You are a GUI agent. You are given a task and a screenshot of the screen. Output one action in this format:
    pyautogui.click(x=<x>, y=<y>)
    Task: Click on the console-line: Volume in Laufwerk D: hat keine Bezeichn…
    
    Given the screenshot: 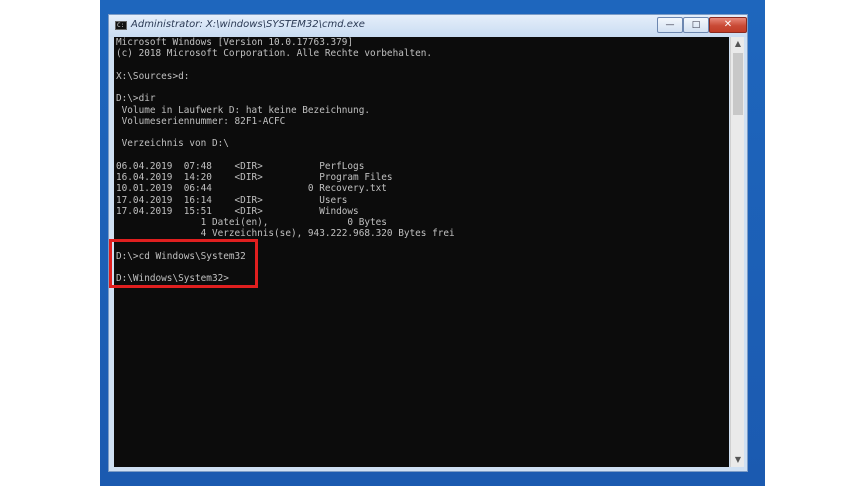 What is the action you would take?
    pyautogui.click(x=243, y=110)
    